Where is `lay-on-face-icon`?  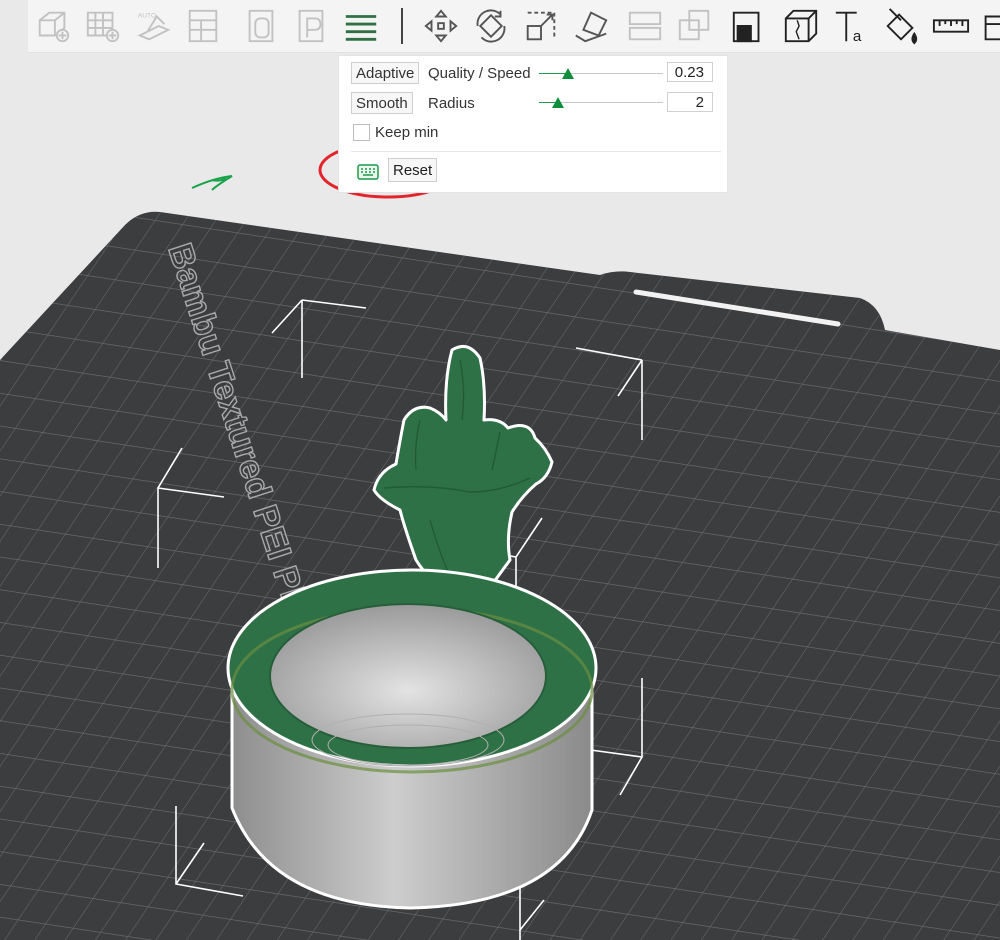 lay-on-face-icon is located at coordinates (591, 26).